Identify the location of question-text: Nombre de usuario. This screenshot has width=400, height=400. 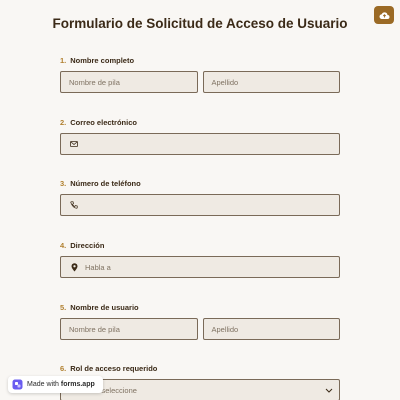
(104, 307).